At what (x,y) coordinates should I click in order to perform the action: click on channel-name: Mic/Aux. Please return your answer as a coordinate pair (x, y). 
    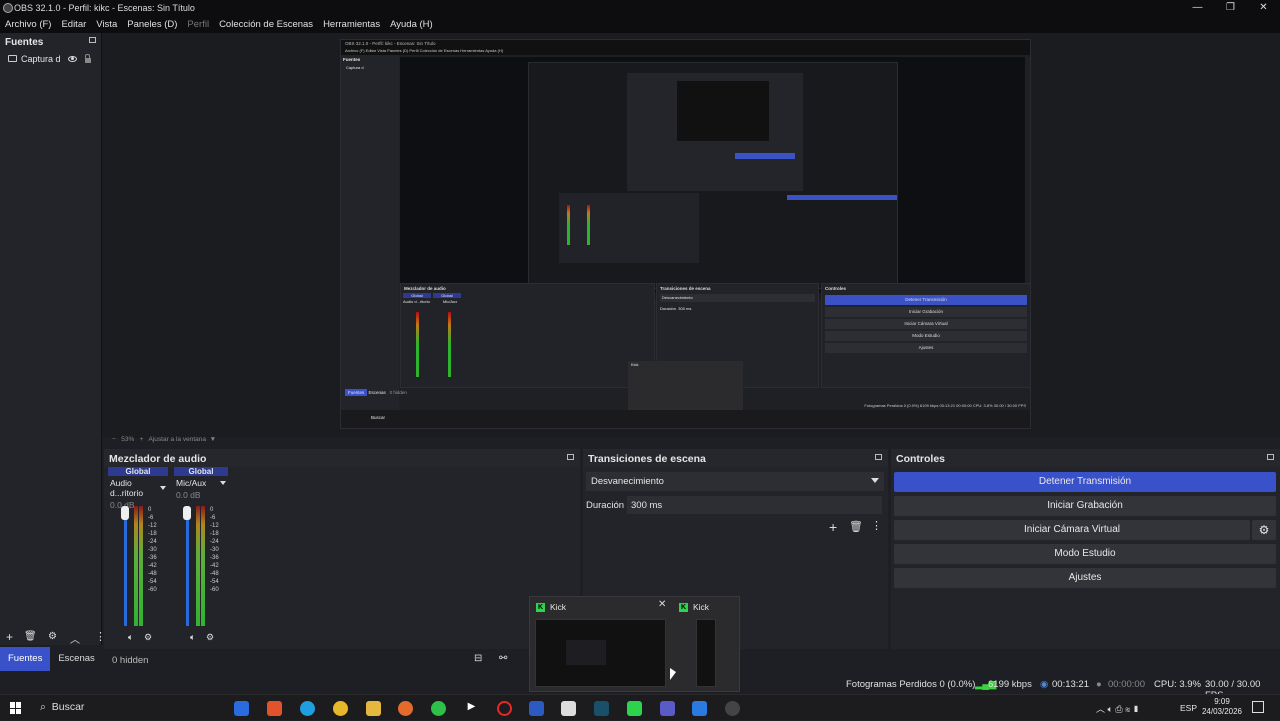
    Looking at the image, I should click on (201, 483).